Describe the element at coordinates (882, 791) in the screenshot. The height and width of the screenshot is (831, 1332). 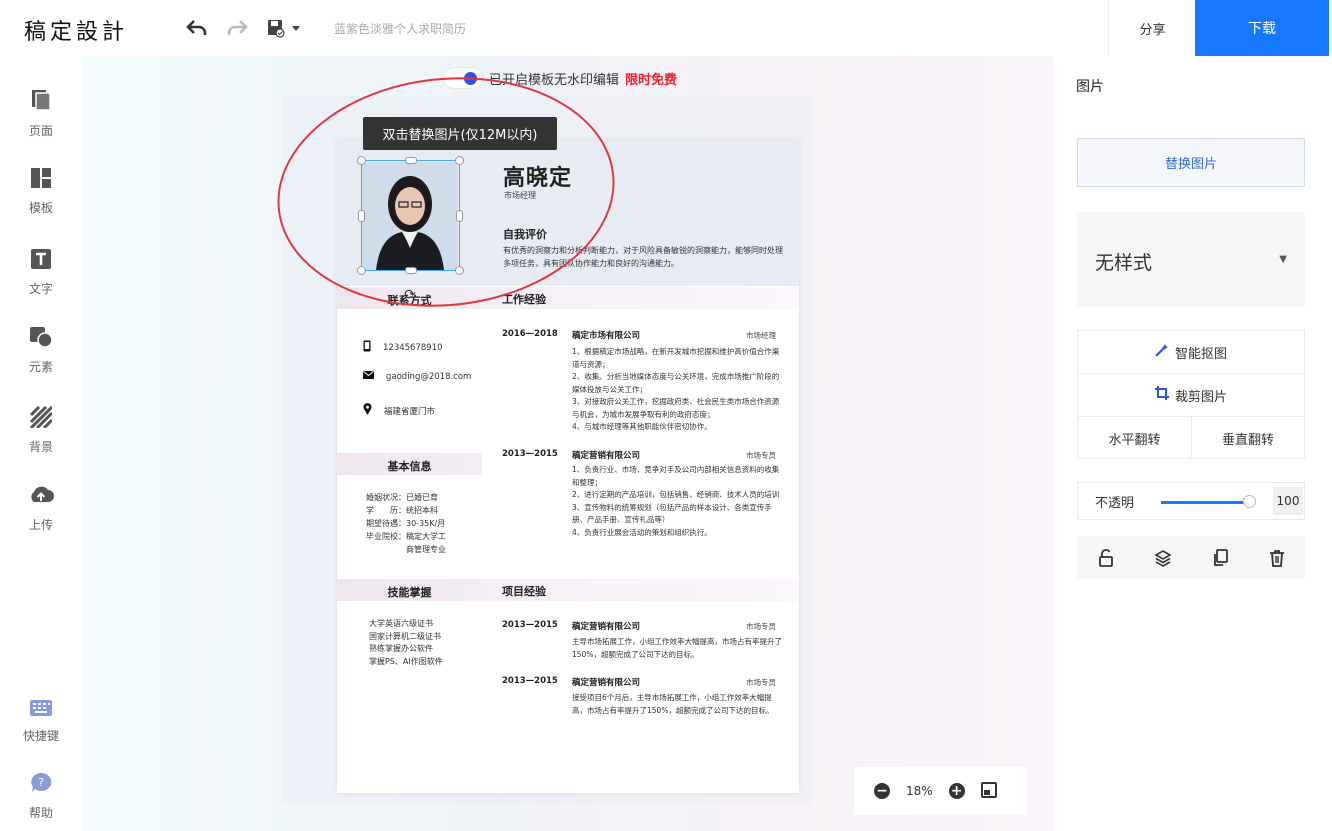
I see `zoom-out-icon: −` at that location.